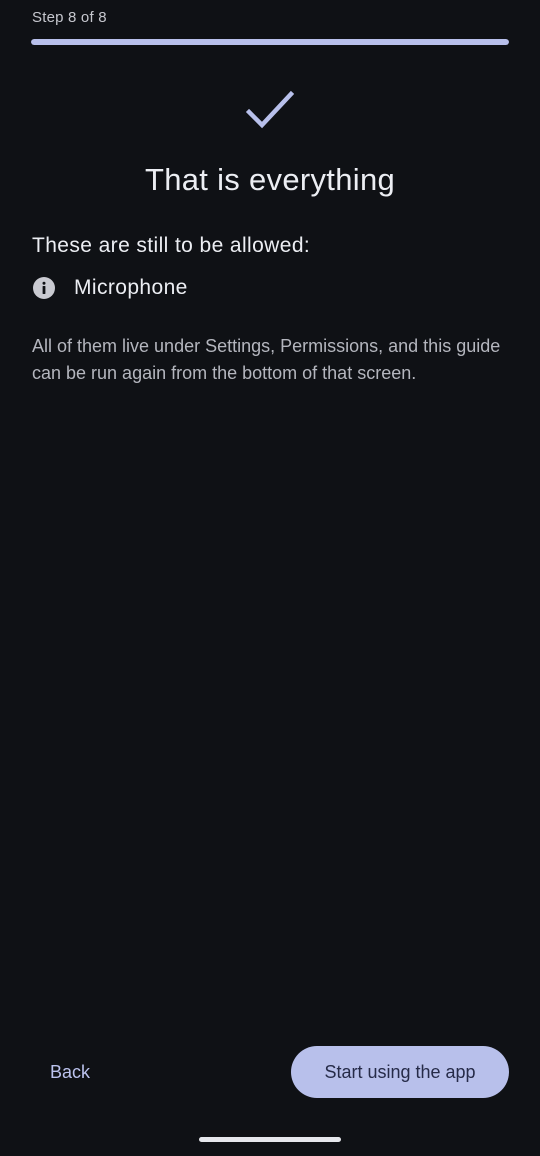 This screenshot has width=540, height=1156. I want to click on permission-label: Microphone, so click(131, 287).